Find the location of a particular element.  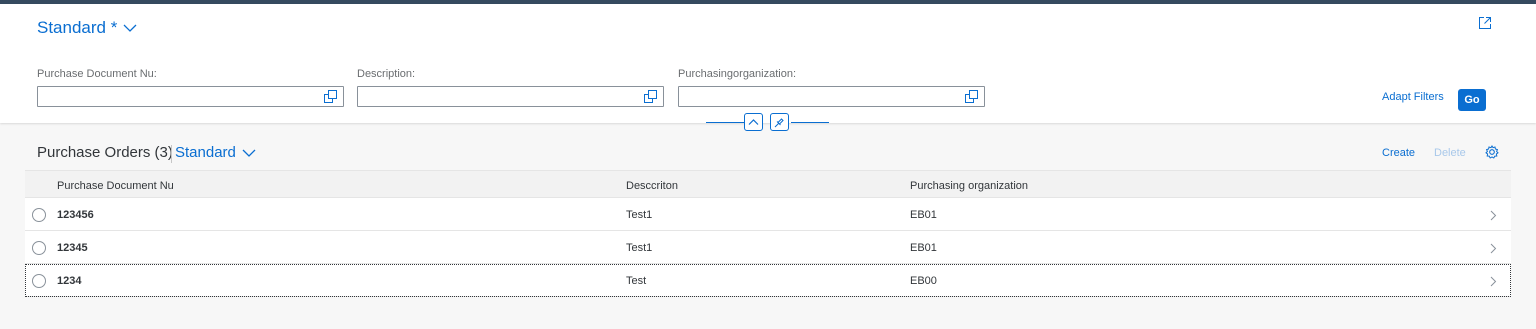

table-title: Purchase Orders (3) is located at coordinates (105, 152).